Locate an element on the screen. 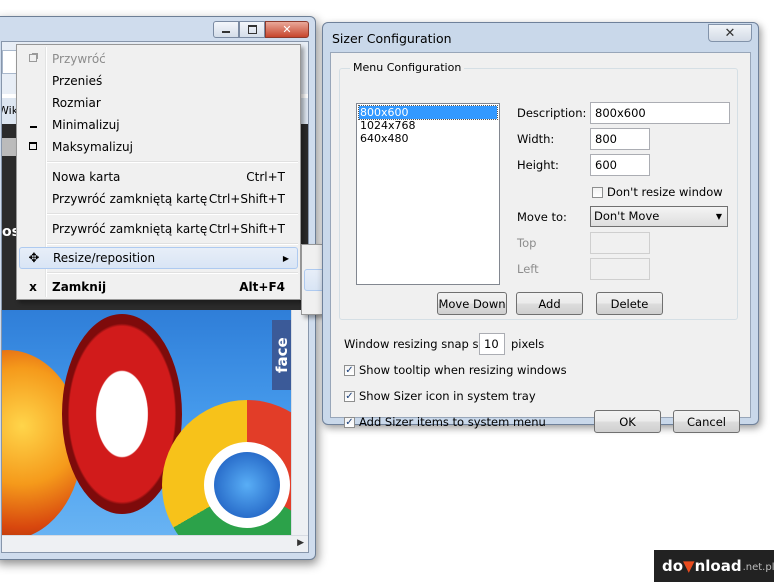 This screenshot has width=774, height=582. move-to-value: Don't Move is located at coordinates (627, 216).